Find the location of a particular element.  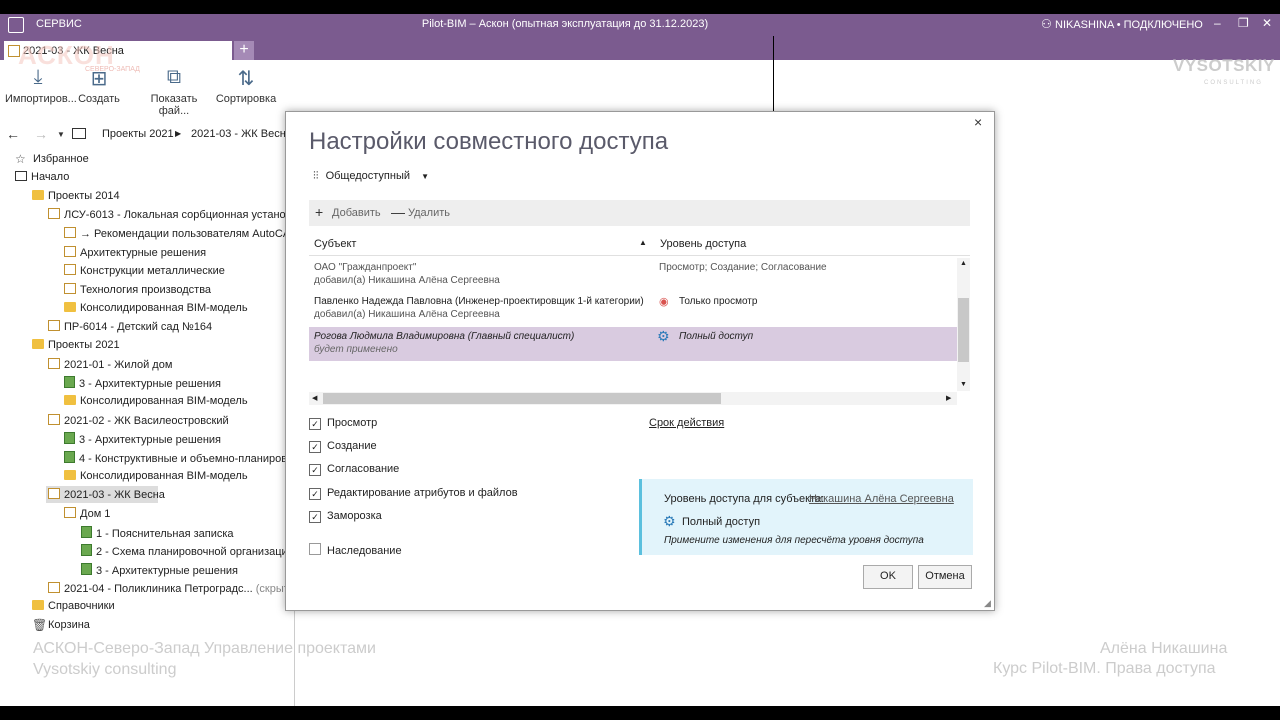

scroll-left-icon: ◀ is located at coordinates (314, 398).